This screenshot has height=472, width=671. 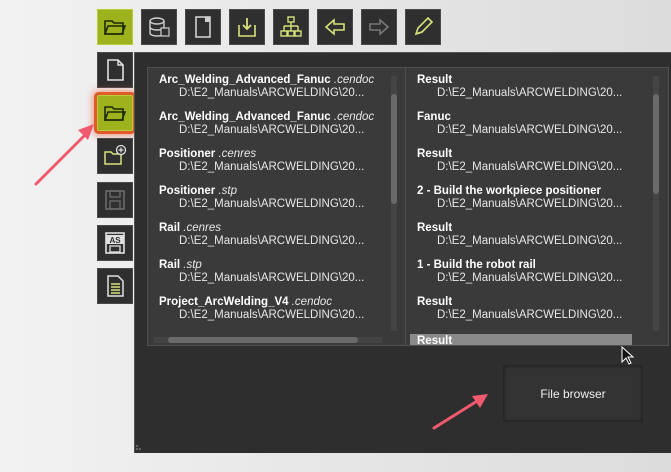 I want to click on selected-folder-row: Result, so click(x=521, y=340).